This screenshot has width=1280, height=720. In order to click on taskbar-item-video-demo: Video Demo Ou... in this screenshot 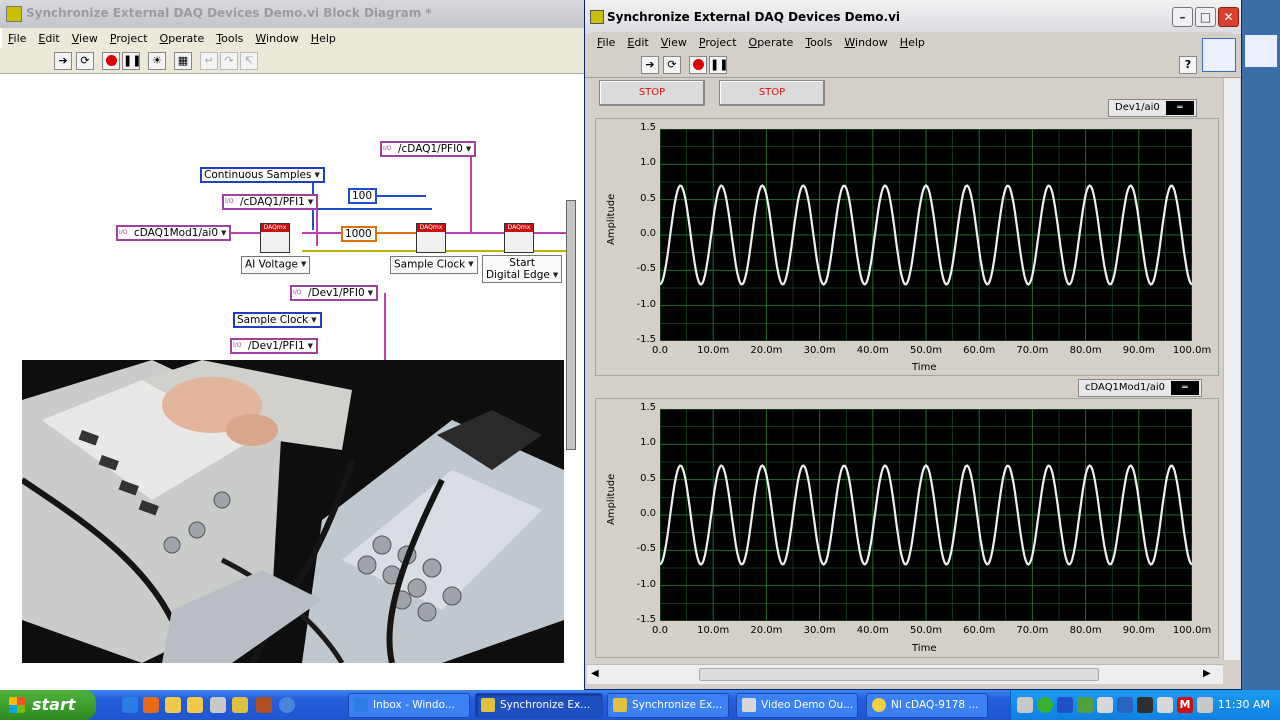, I will do `click(797, 705)`.